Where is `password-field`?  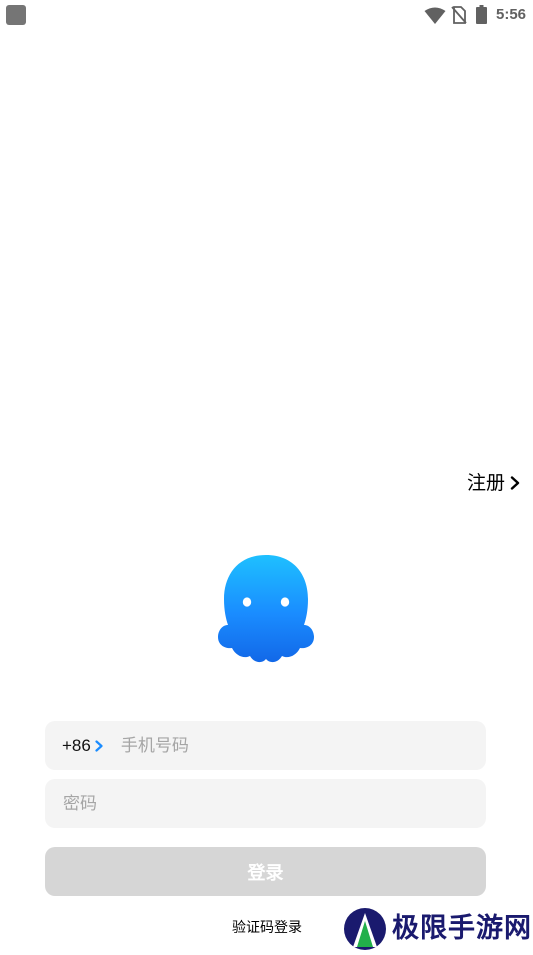
password-field is located at coordinates (265, 803).